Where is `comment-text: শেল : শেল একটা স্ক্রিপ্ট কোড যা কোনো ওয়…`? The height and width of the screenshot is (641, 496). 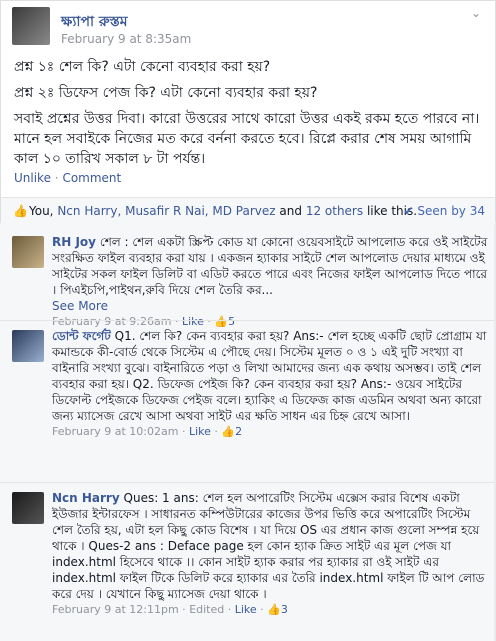
comment-text: শেল : শেল একটা স্ক্রিপ্ট কোড যা কোনো ওয়… is located at coordinates (270, 266).